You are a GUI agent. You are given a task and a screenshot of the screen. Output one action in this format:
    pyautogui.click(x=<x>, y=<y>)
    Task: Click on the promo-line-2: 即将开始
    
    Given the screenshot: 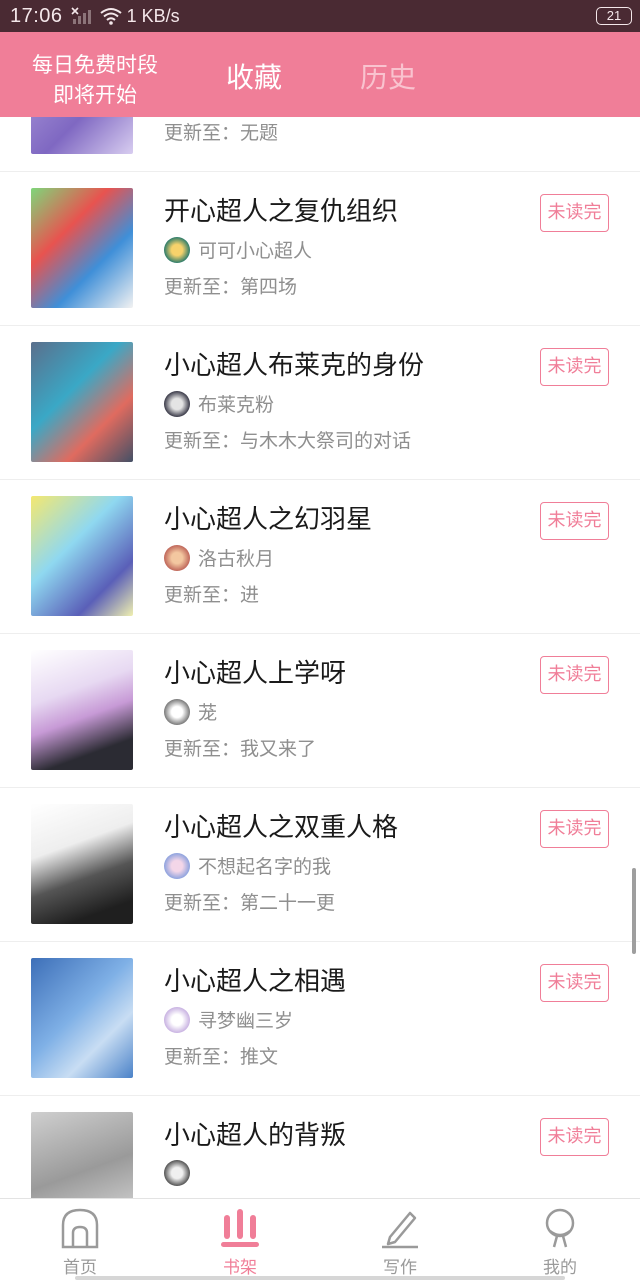 What is the action you would take?
    pyautogui.click(x=95, y=95)
    